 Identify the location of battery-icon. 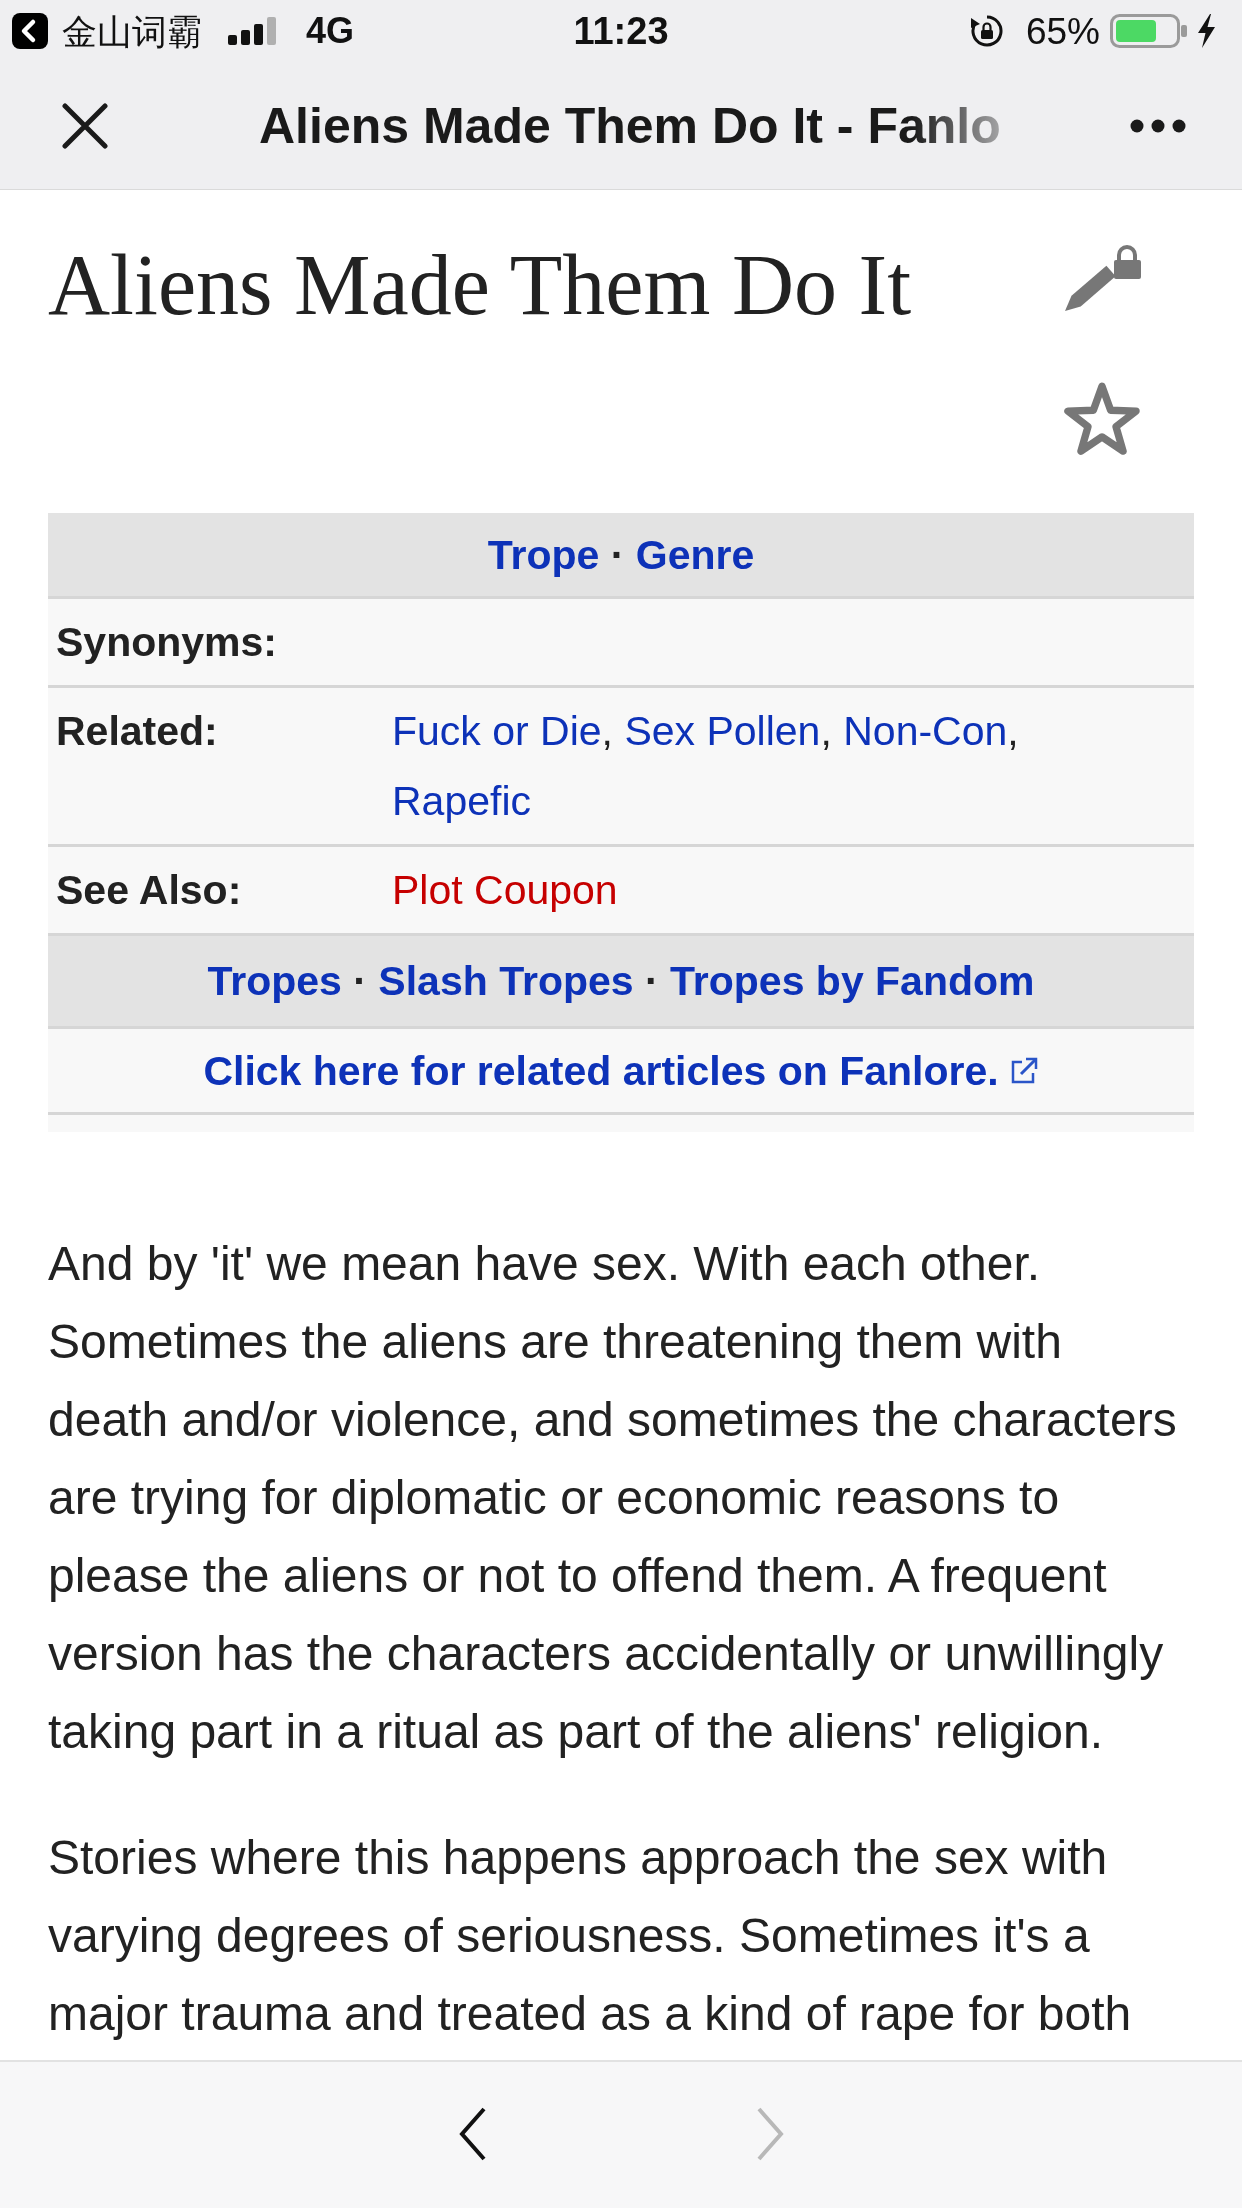
(1149, 31).